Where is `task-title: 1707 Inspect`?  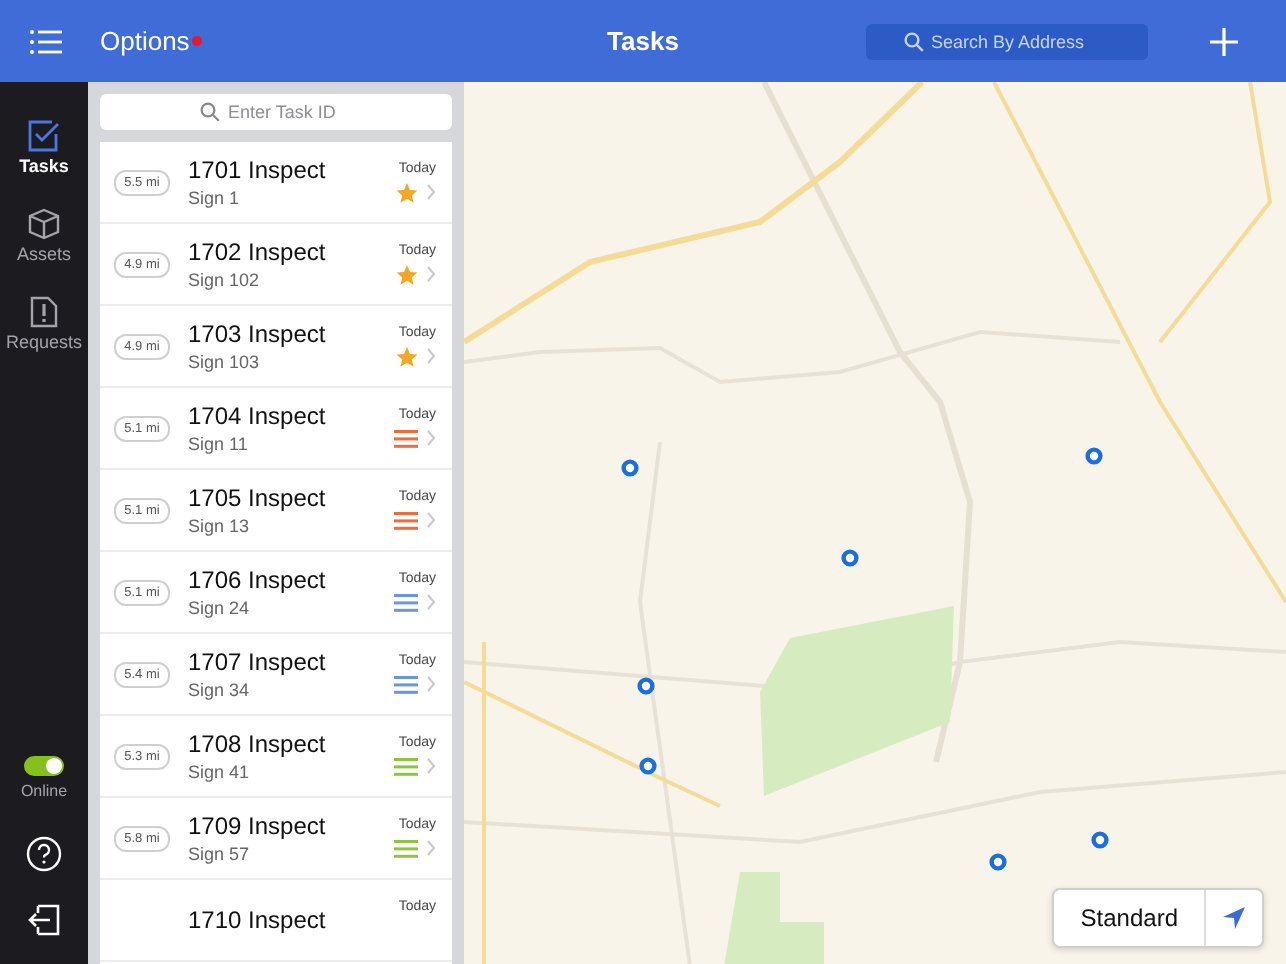 task-title: 1707 Inspect is located at coordinates (258, 662).